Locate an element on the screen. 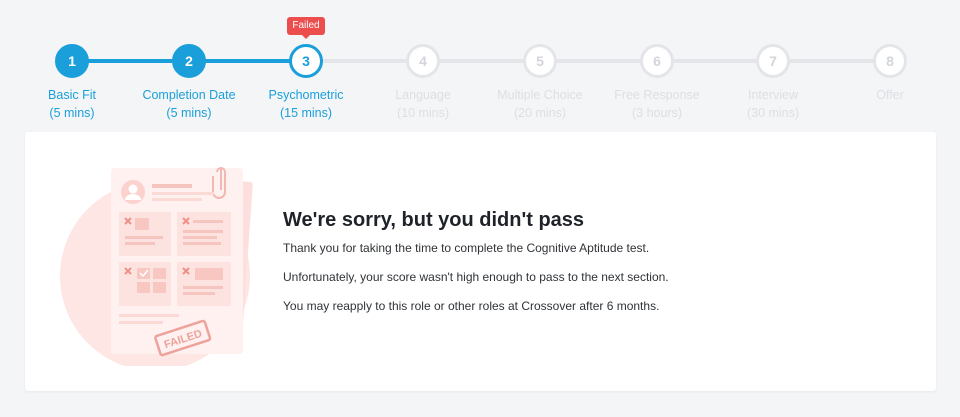 The width and height of the screenshot is (960, 417). step-number: 6 is located at coordinates (657, 61).